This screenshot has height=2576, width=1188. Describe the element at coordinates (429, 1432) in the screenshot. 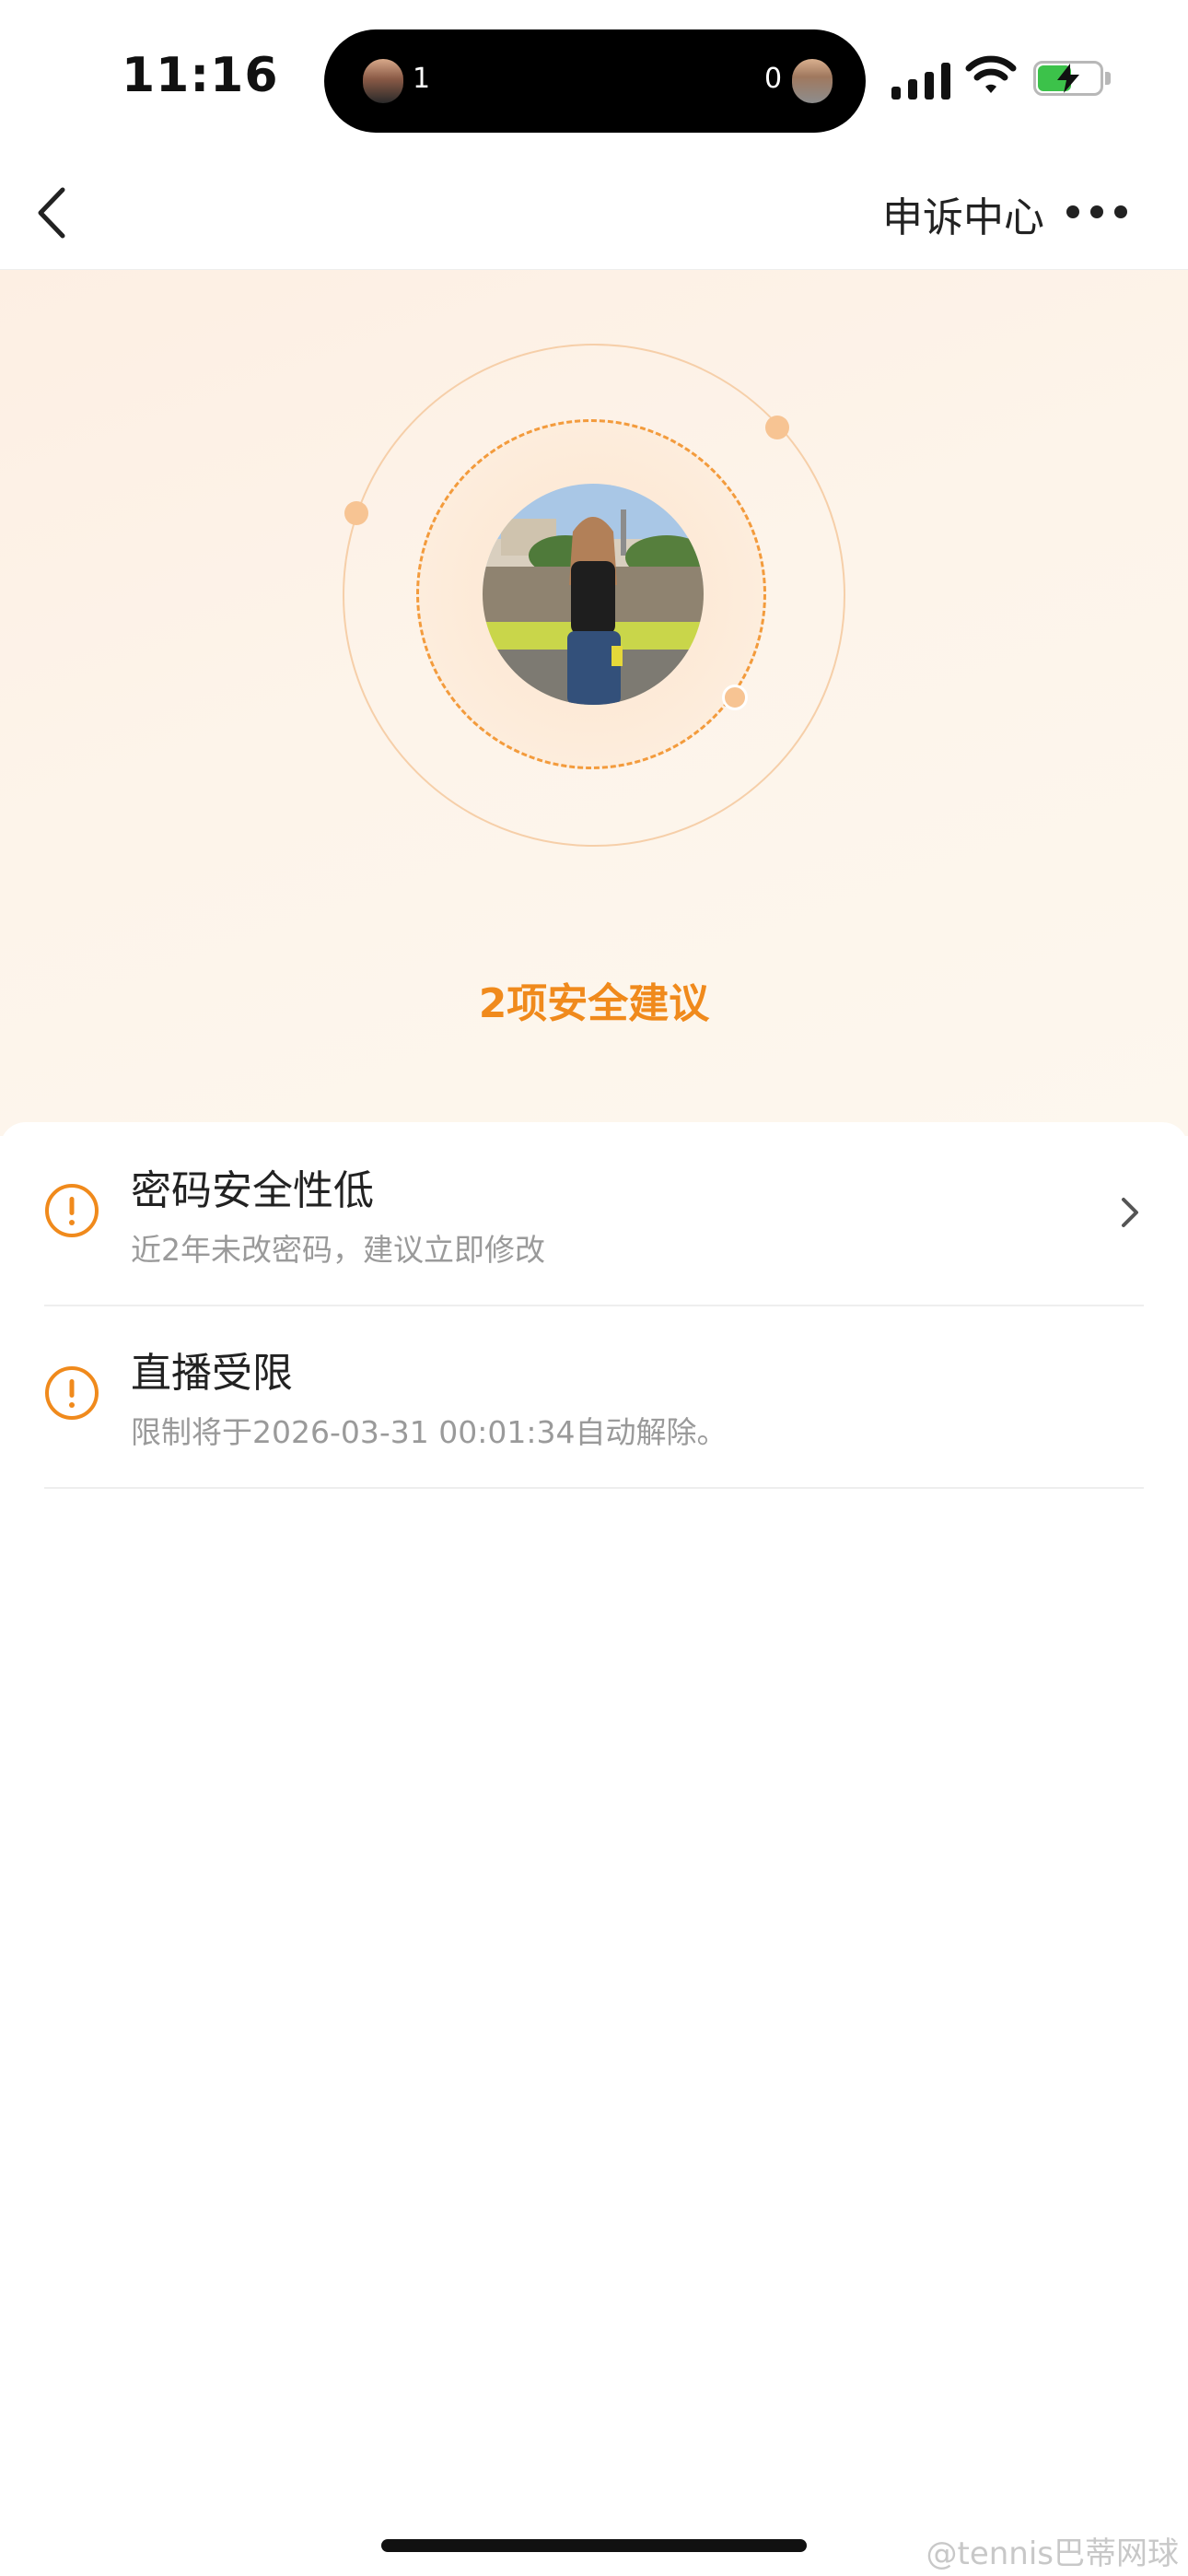

I see `list-item-subtitle: 限制将于2026-03-31 00:01:34自动解除。` at that location.